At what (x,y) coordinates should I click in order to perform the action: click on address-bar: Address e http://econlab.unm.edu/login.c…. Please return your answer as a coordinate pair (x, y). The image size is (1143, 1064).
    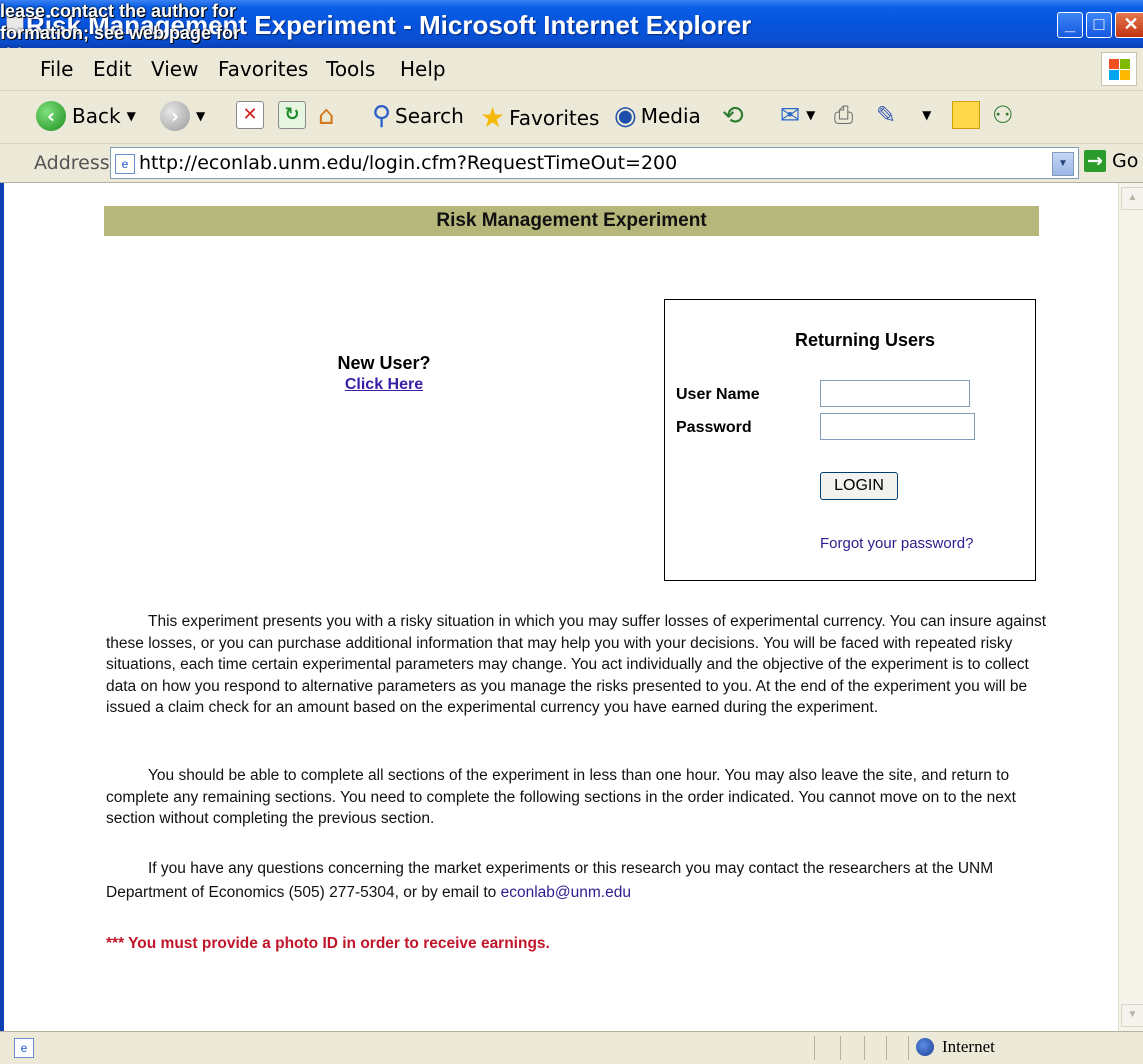
    Looking at the image, I should click on (571, 163).